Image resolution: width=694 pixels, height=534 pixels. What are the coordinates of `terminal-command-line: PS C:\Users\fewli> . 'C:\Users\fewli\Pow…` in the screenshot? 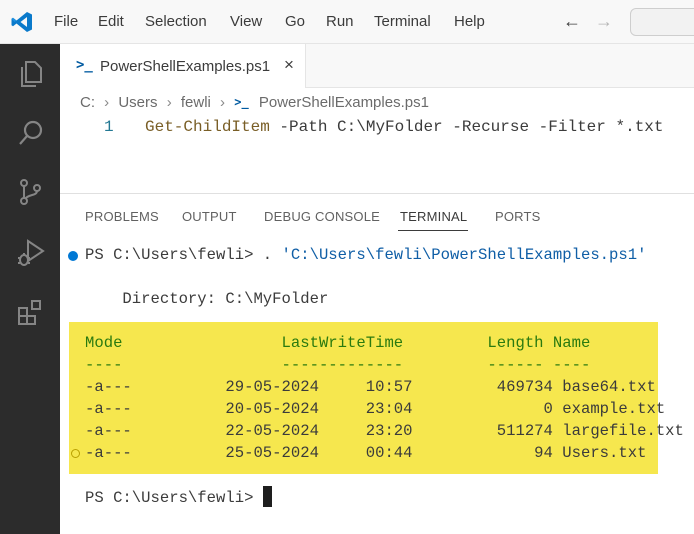 It's located at (365, 255).